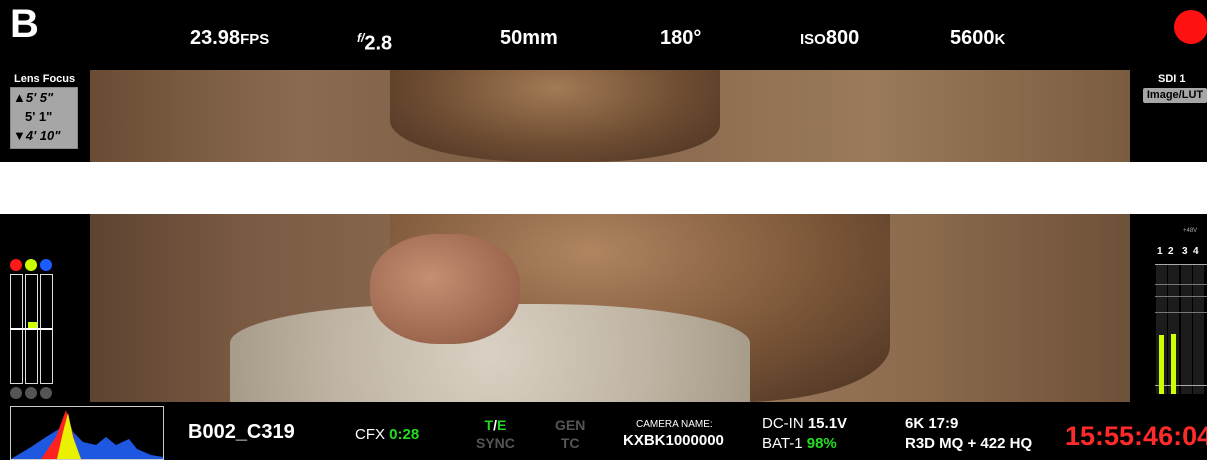  Describe the element at coordinates (46, 265) in the screenshot. I see `blue-channel-dot` at that location.